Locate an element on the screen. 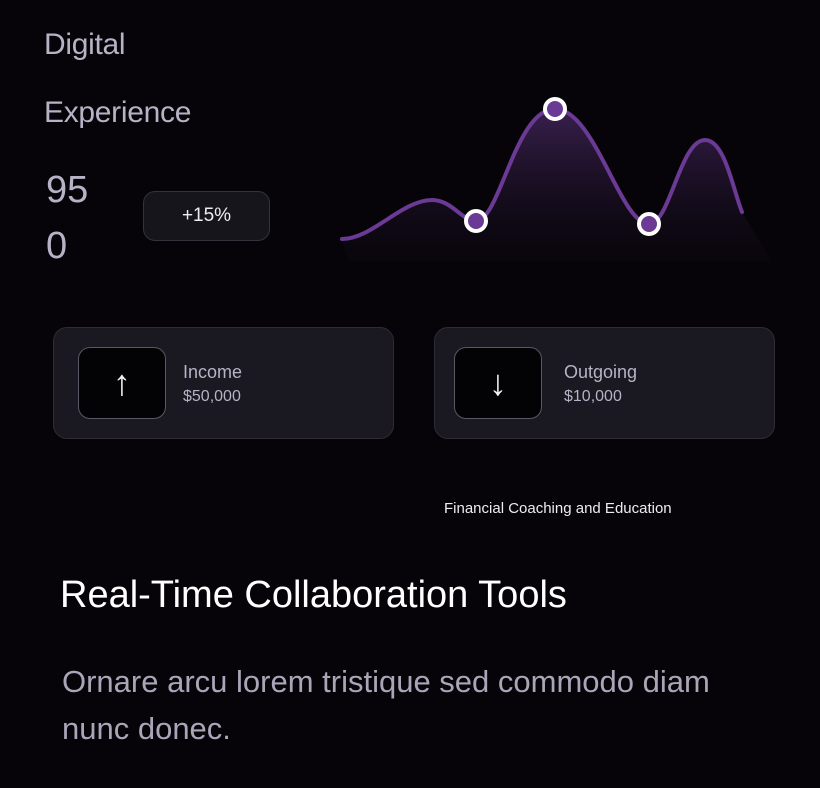 The image size is (820, 788). arrow-up-icon: ↑ is located at coordinates (122, 383).